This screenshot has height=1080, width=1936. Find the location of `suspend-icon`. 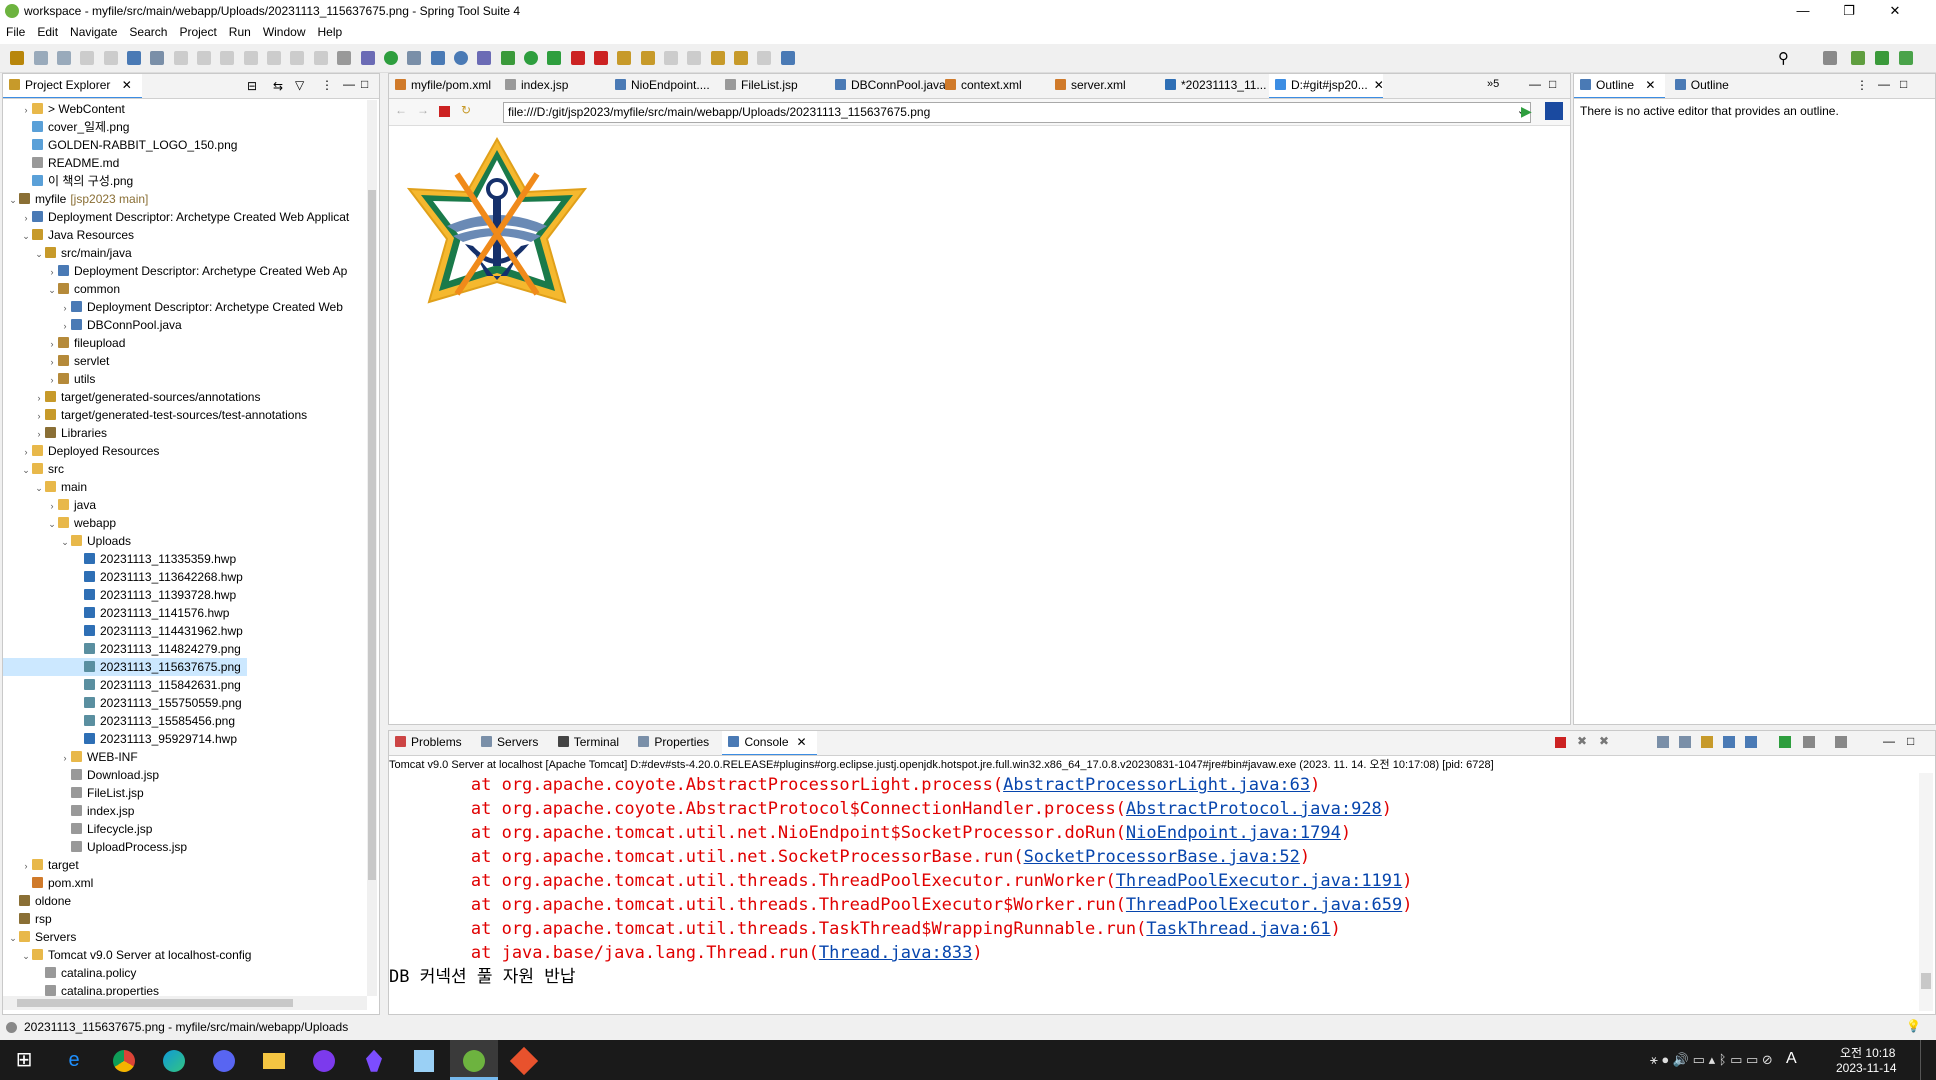

suspend-icon is located at coordinates (204, 58).